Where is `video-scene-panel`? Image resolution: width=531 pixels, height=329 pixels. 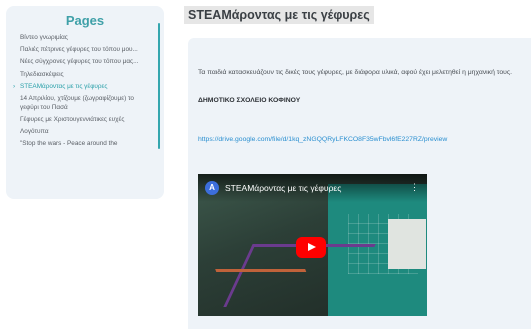
video-scene-panel is located at coordinates (407, 244).